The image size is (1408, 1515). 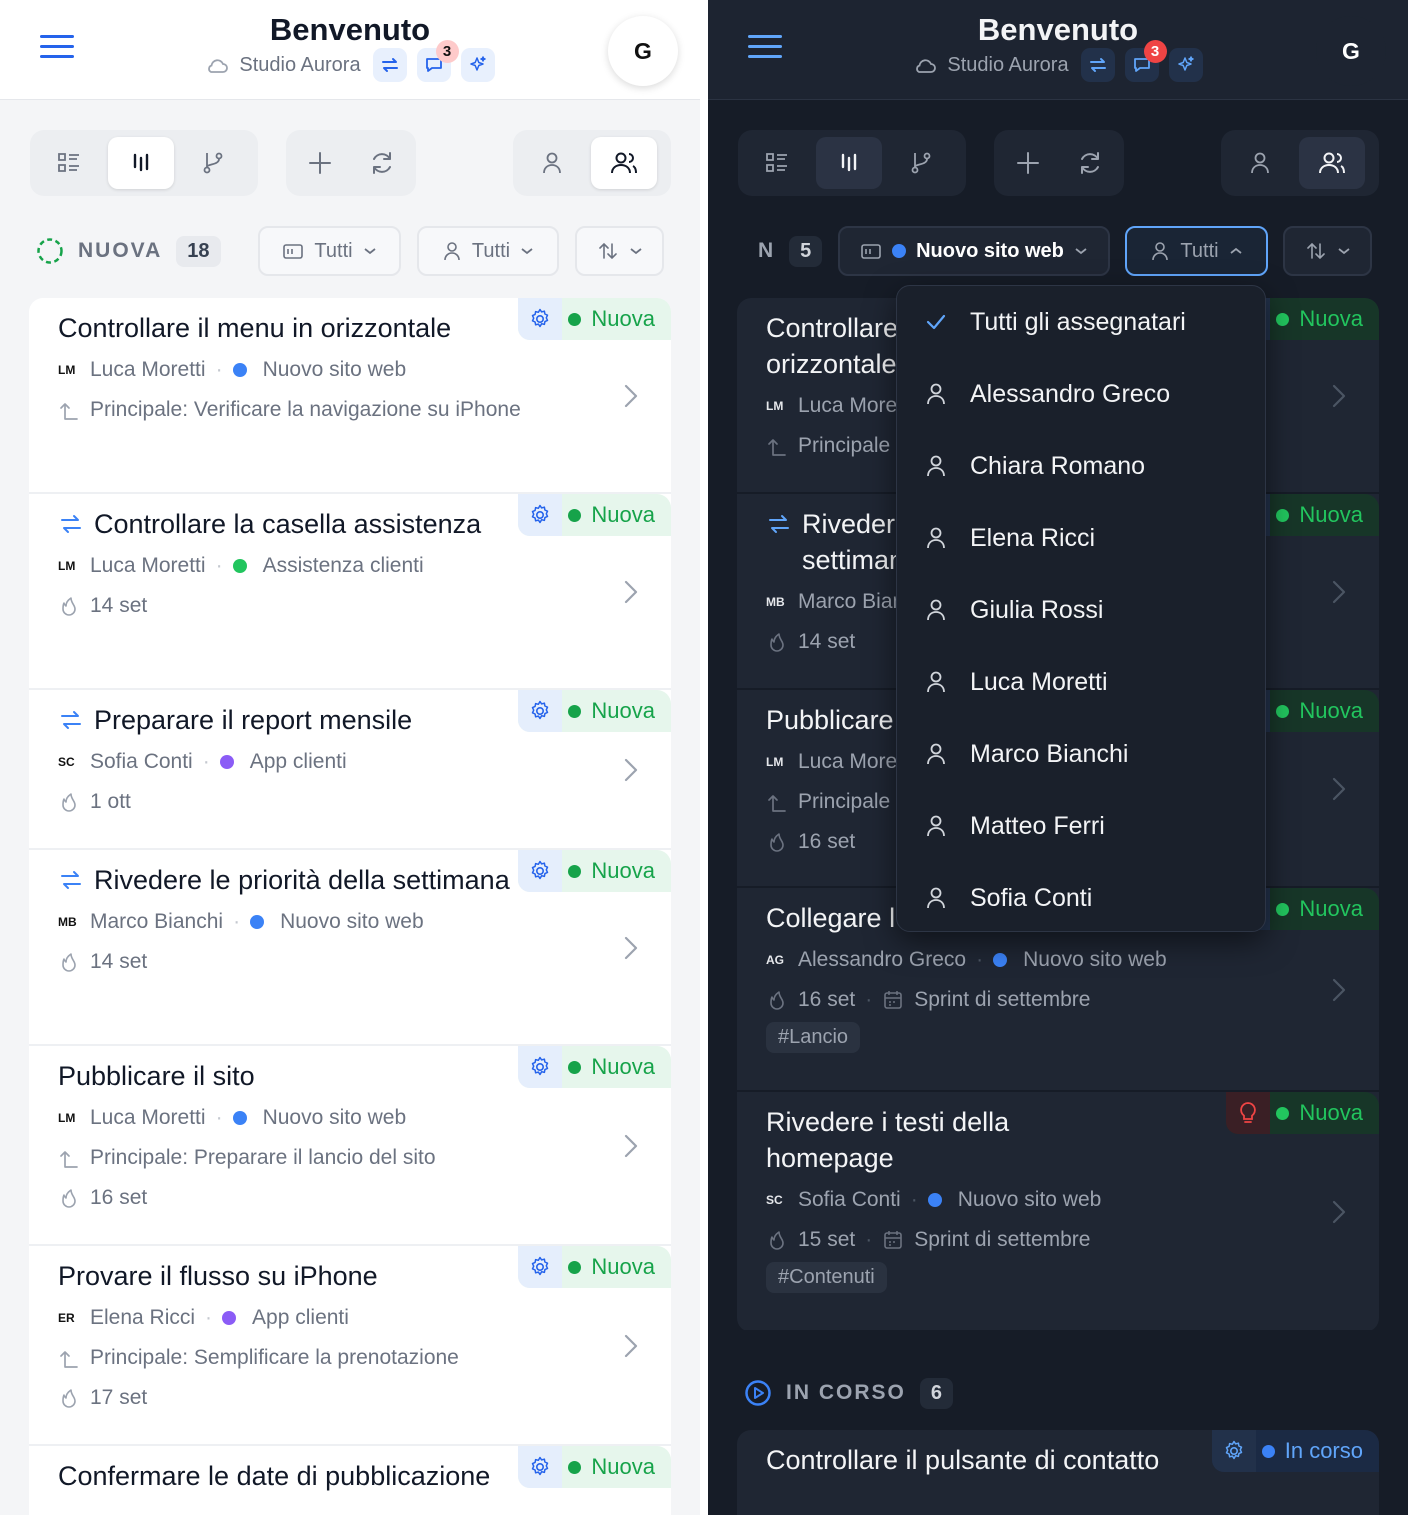 I want to click on dropdown-item-assignee: Matteo Ferri, so click(x=1081, y=826).